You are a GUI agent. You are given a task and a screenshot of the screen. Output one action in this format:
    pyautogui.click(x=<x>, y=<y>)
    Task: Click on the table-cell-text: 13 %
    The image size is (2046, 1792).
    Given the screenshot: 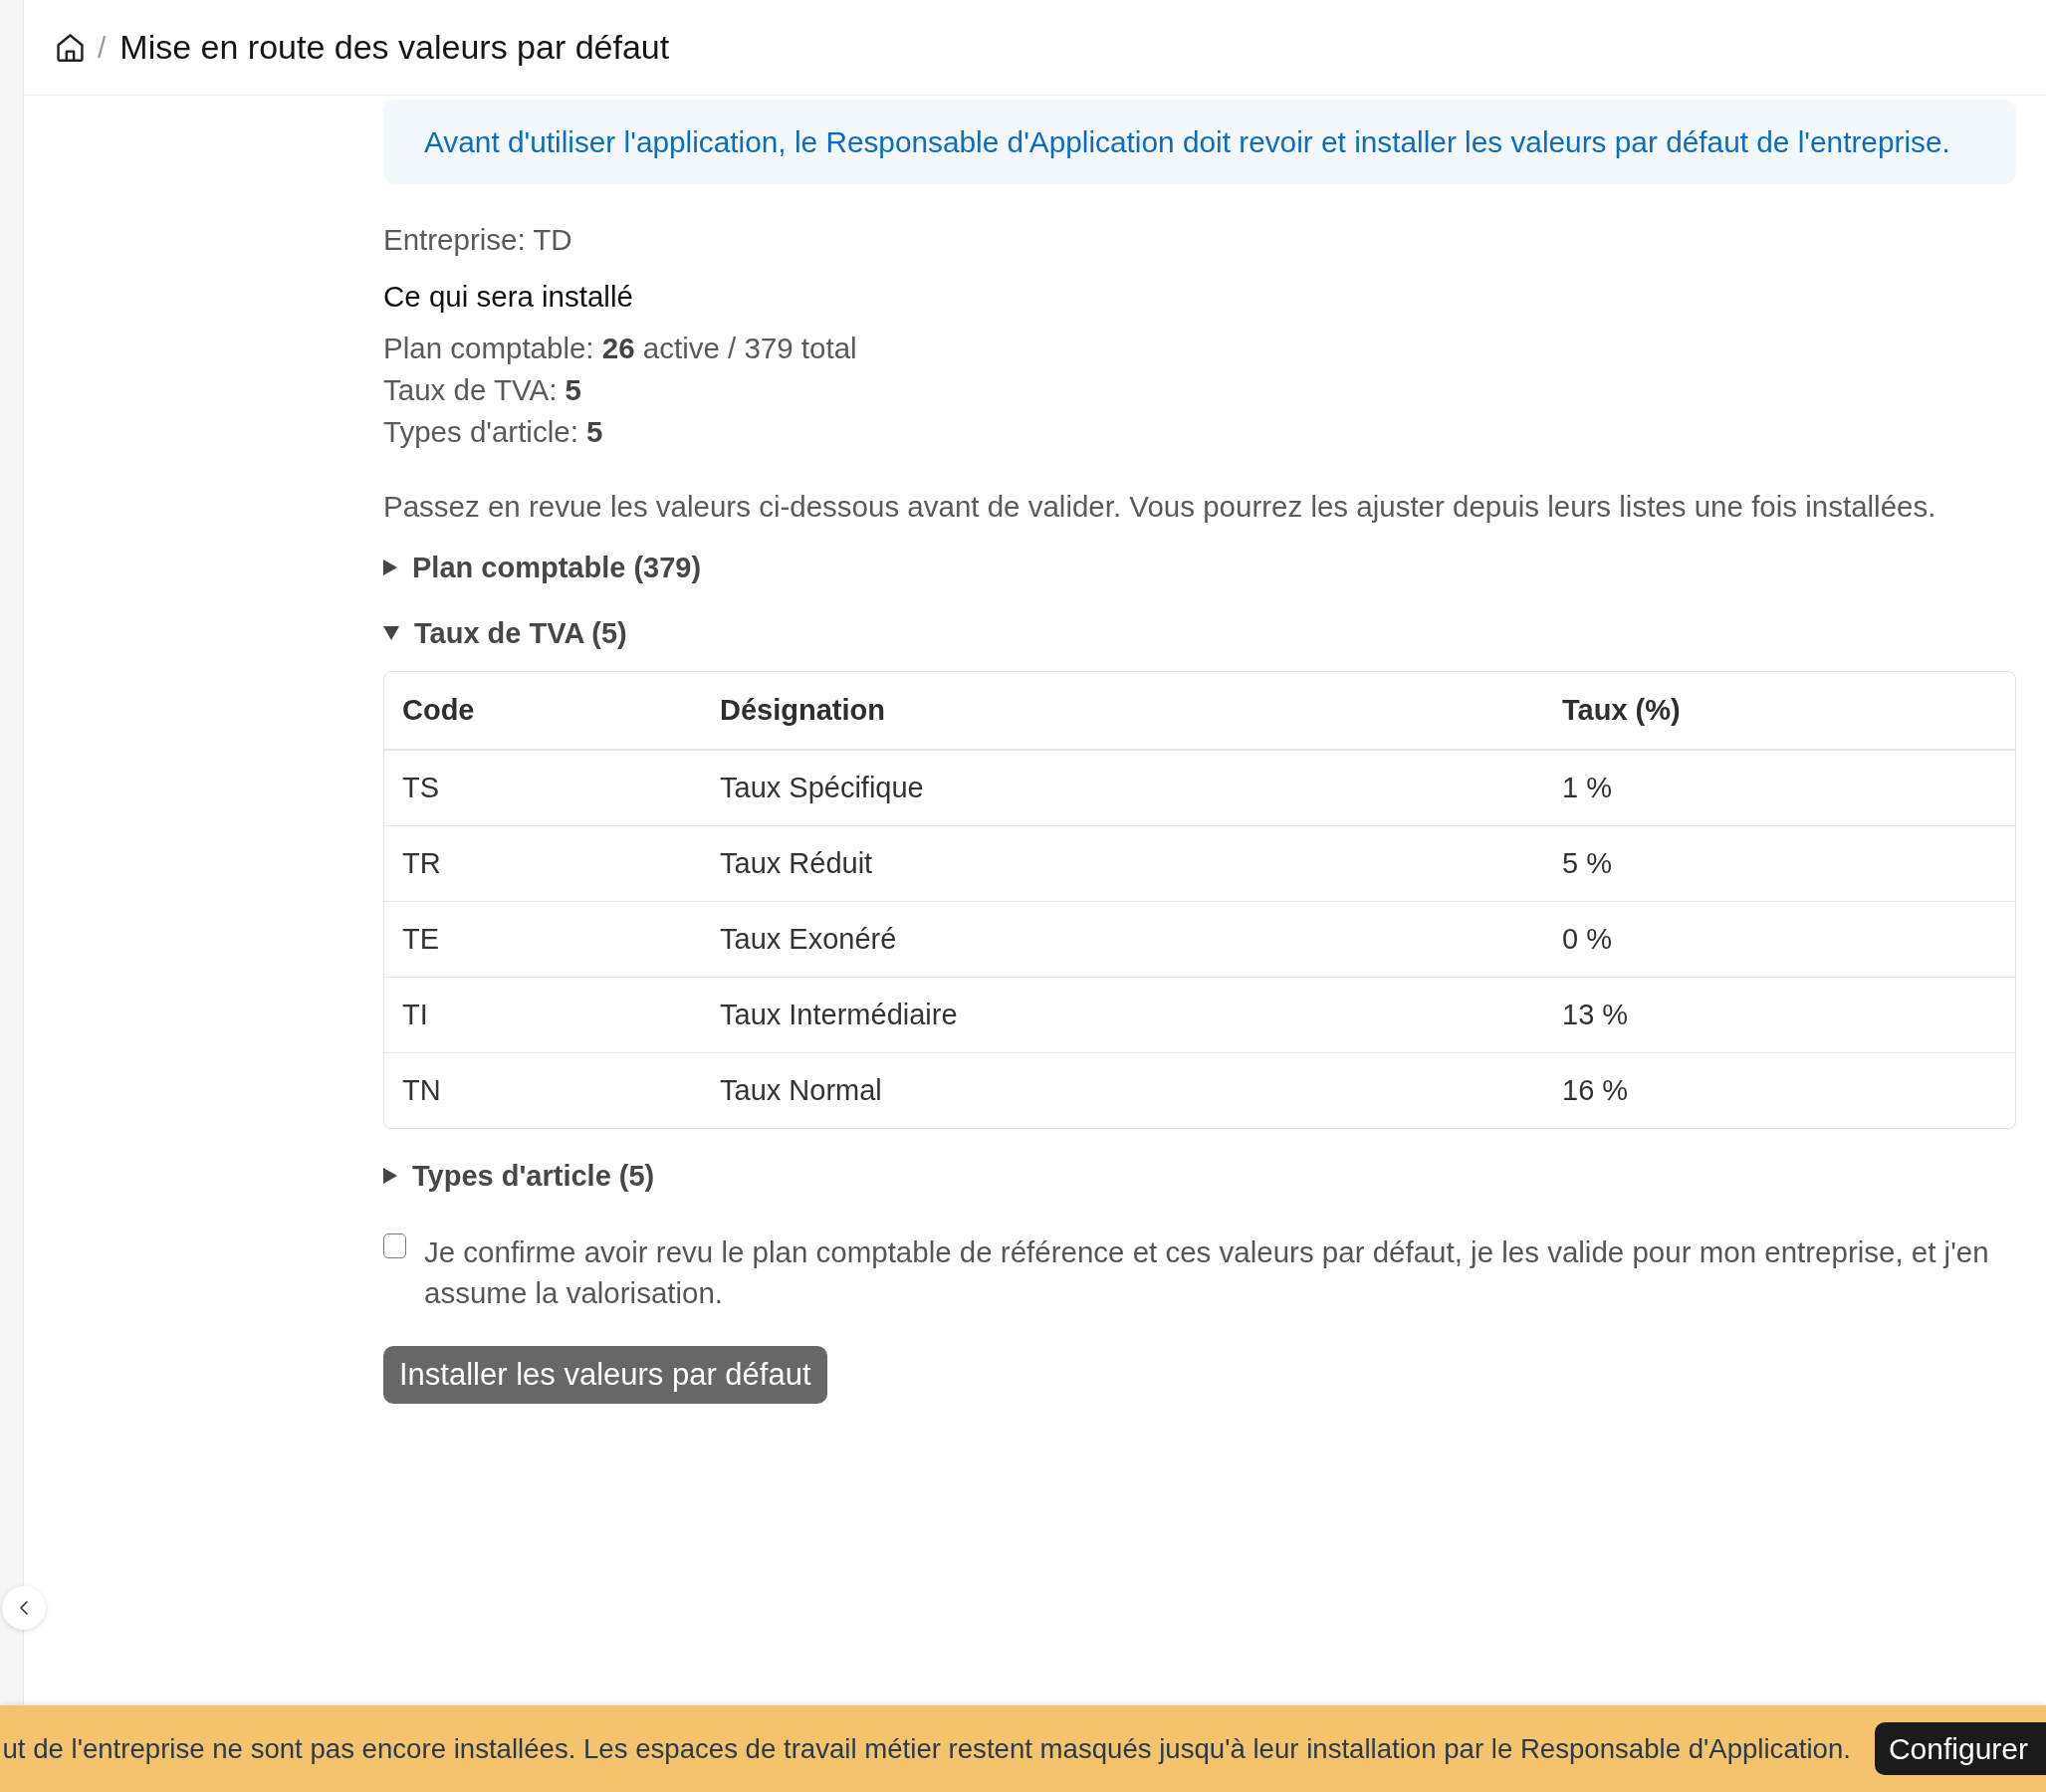 What is the action you would take?
    pyautogui.click(x=1595, y=1015)
    